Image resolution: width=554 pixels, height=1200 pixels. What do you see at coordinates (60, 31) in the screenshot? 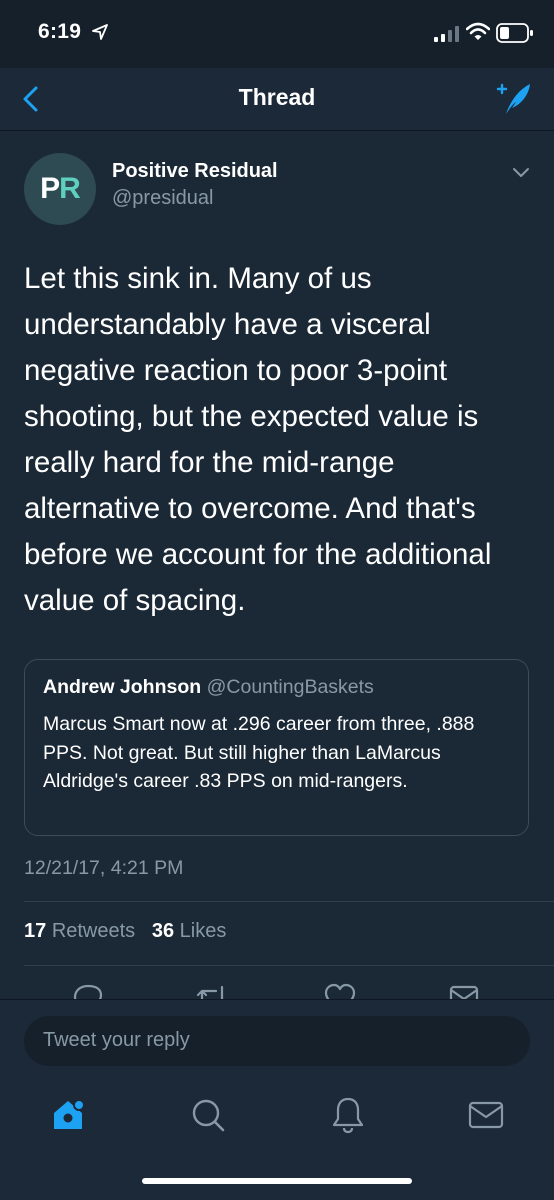
I see `status-time: 6:19` at bounding box center [60, 31].